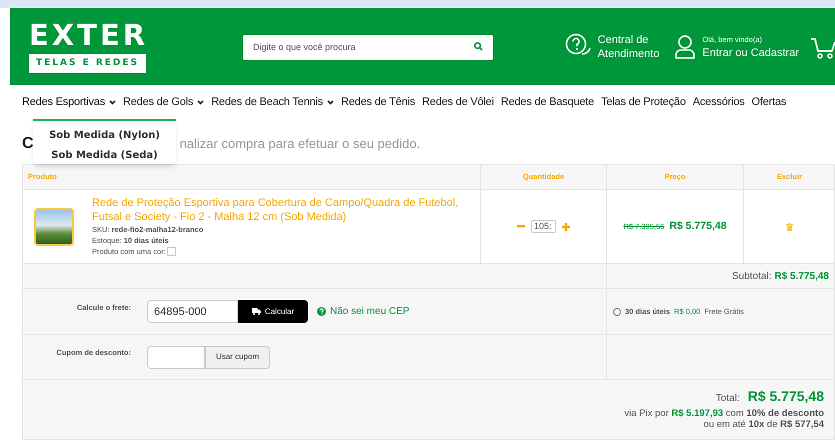 This screenshot has width=835, height=445. Describe the element at coordinates (300, 144) in the screenshot. I see `page-subtitle: nalizar compra para efetuar o seu pedido.` at that location.